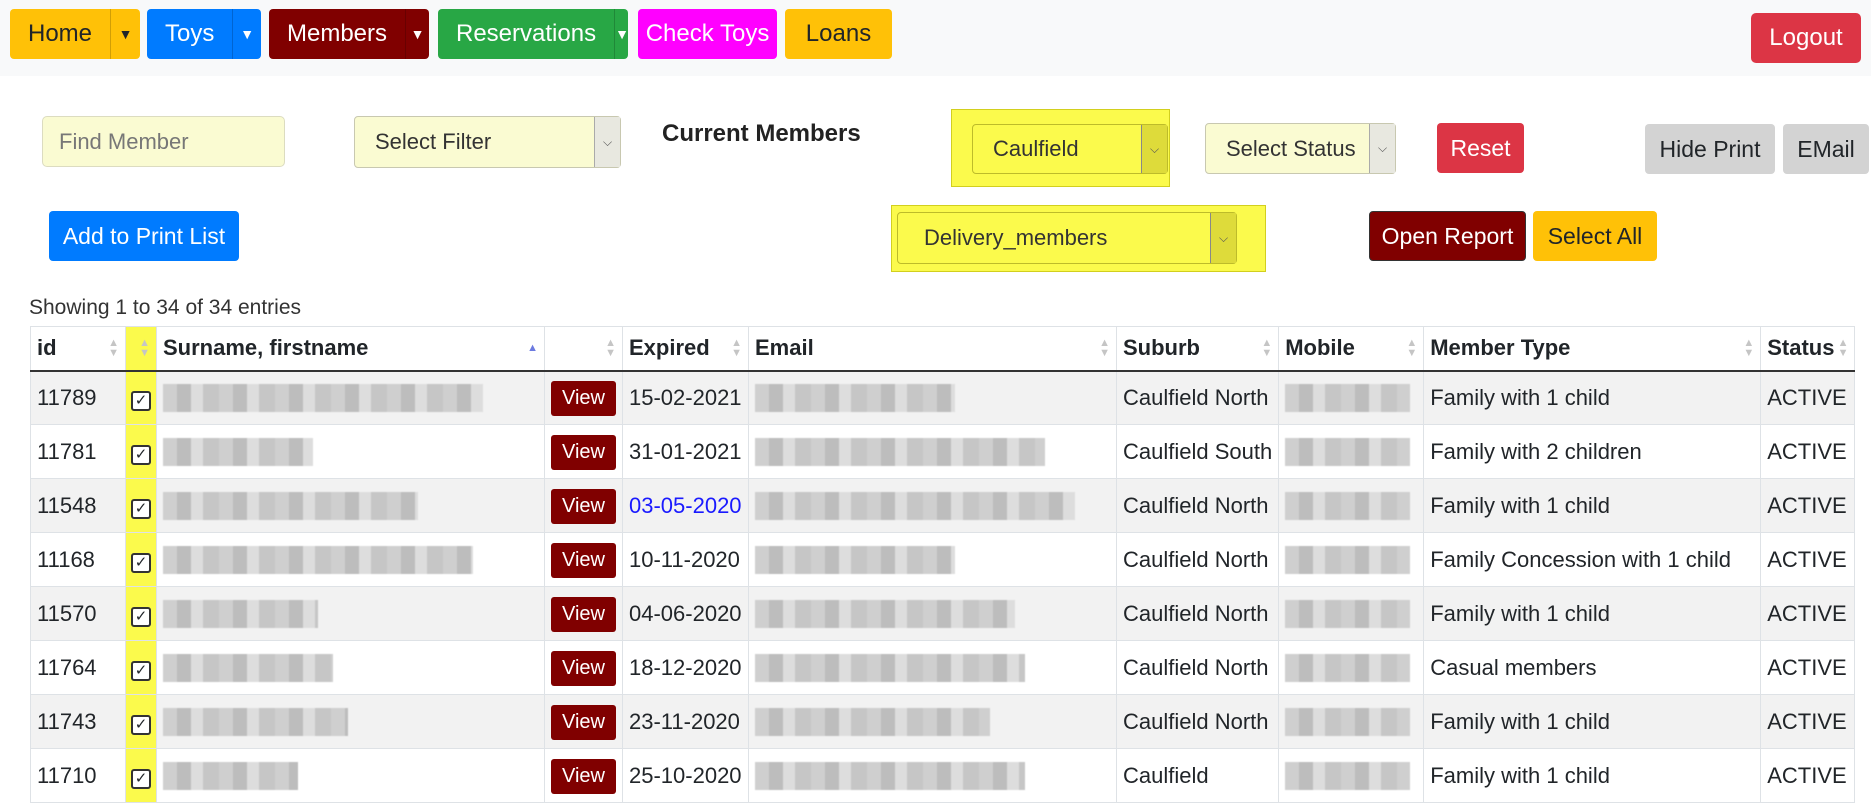 The width and height of the screenshot is (1871, 803). What do you see at coordinates (1197, 349) in the screenshot?
I see `col-header-suburb: Suburb ▲ ▼` at bounding box center [1197, 349].